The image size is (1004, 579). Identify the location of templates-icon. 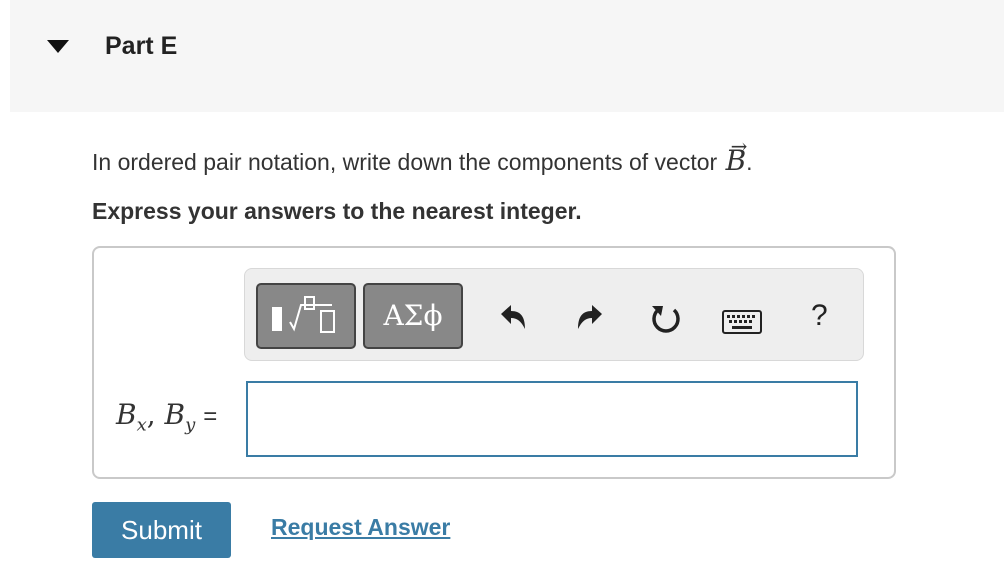
(303, 314).